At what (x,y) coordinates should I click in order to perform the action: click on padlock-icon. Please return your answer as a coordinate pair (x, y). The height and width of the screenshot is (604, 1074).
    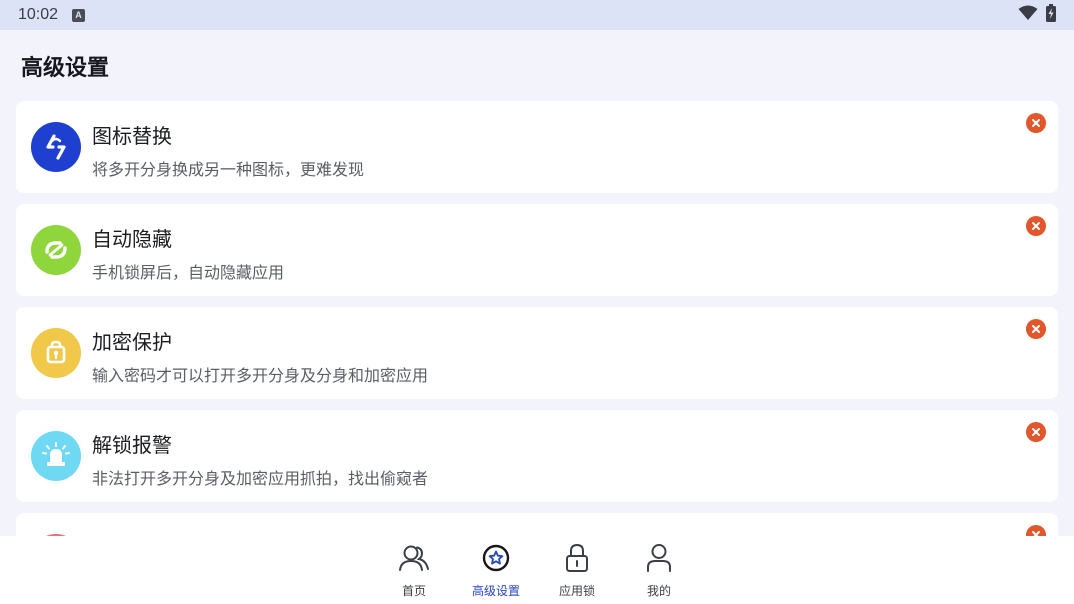
    Looking at the image, I should click on (577, 558).